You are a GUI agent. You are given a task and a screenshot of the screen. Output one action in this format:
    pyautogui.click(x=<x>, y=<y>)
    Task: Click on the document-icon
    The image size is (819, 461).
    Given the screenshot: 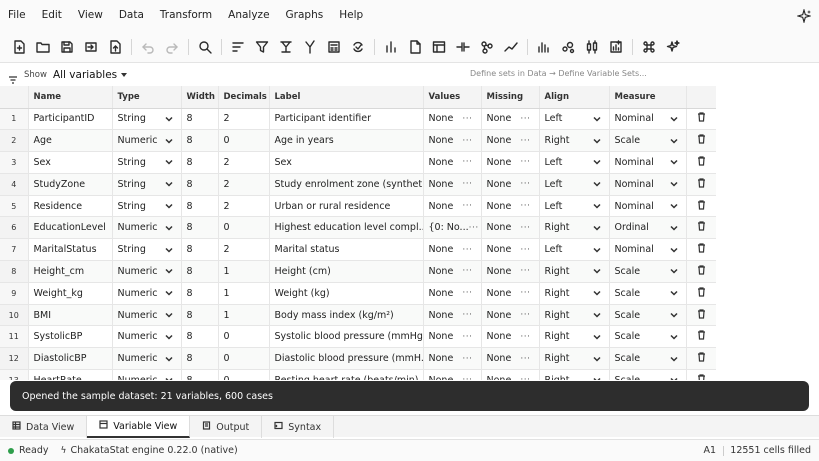 What is the action you would take?
    pyautogui.click(x=415, y=47)
    